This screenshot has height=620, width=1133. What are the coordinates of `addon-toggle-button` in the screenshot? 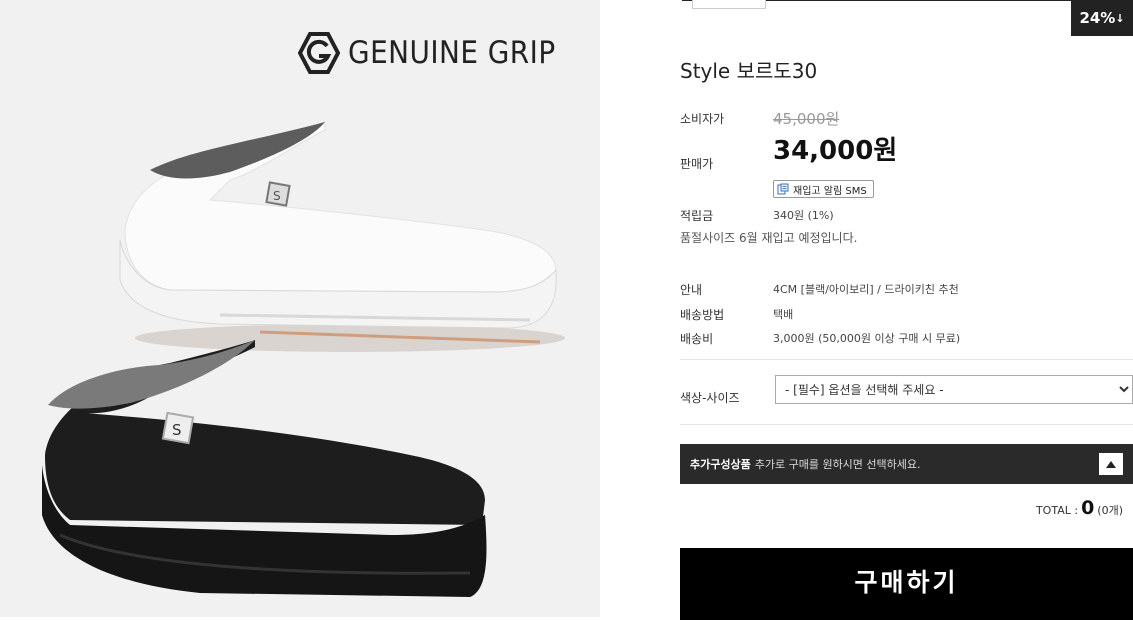 It's located at (1111, 464).